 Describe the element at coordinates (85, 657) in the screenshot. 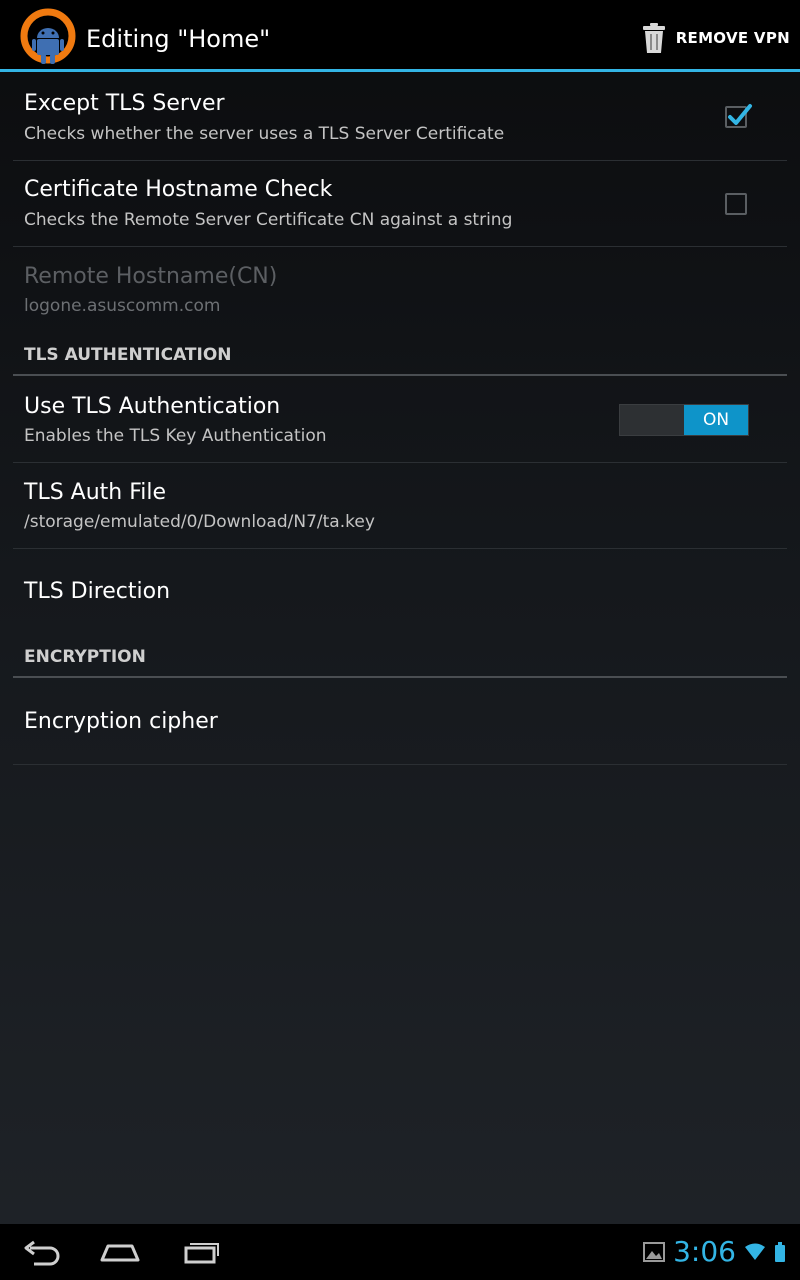

I see `category-title: ENCRYPTION` at that location.